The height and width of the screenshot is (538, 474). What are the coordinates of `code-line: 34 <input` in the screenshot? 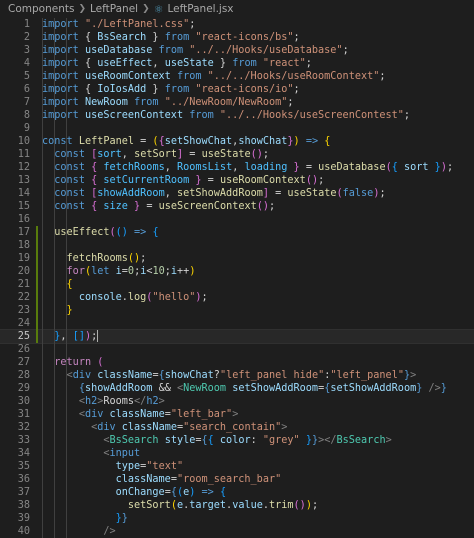 It's located at (237, 453).